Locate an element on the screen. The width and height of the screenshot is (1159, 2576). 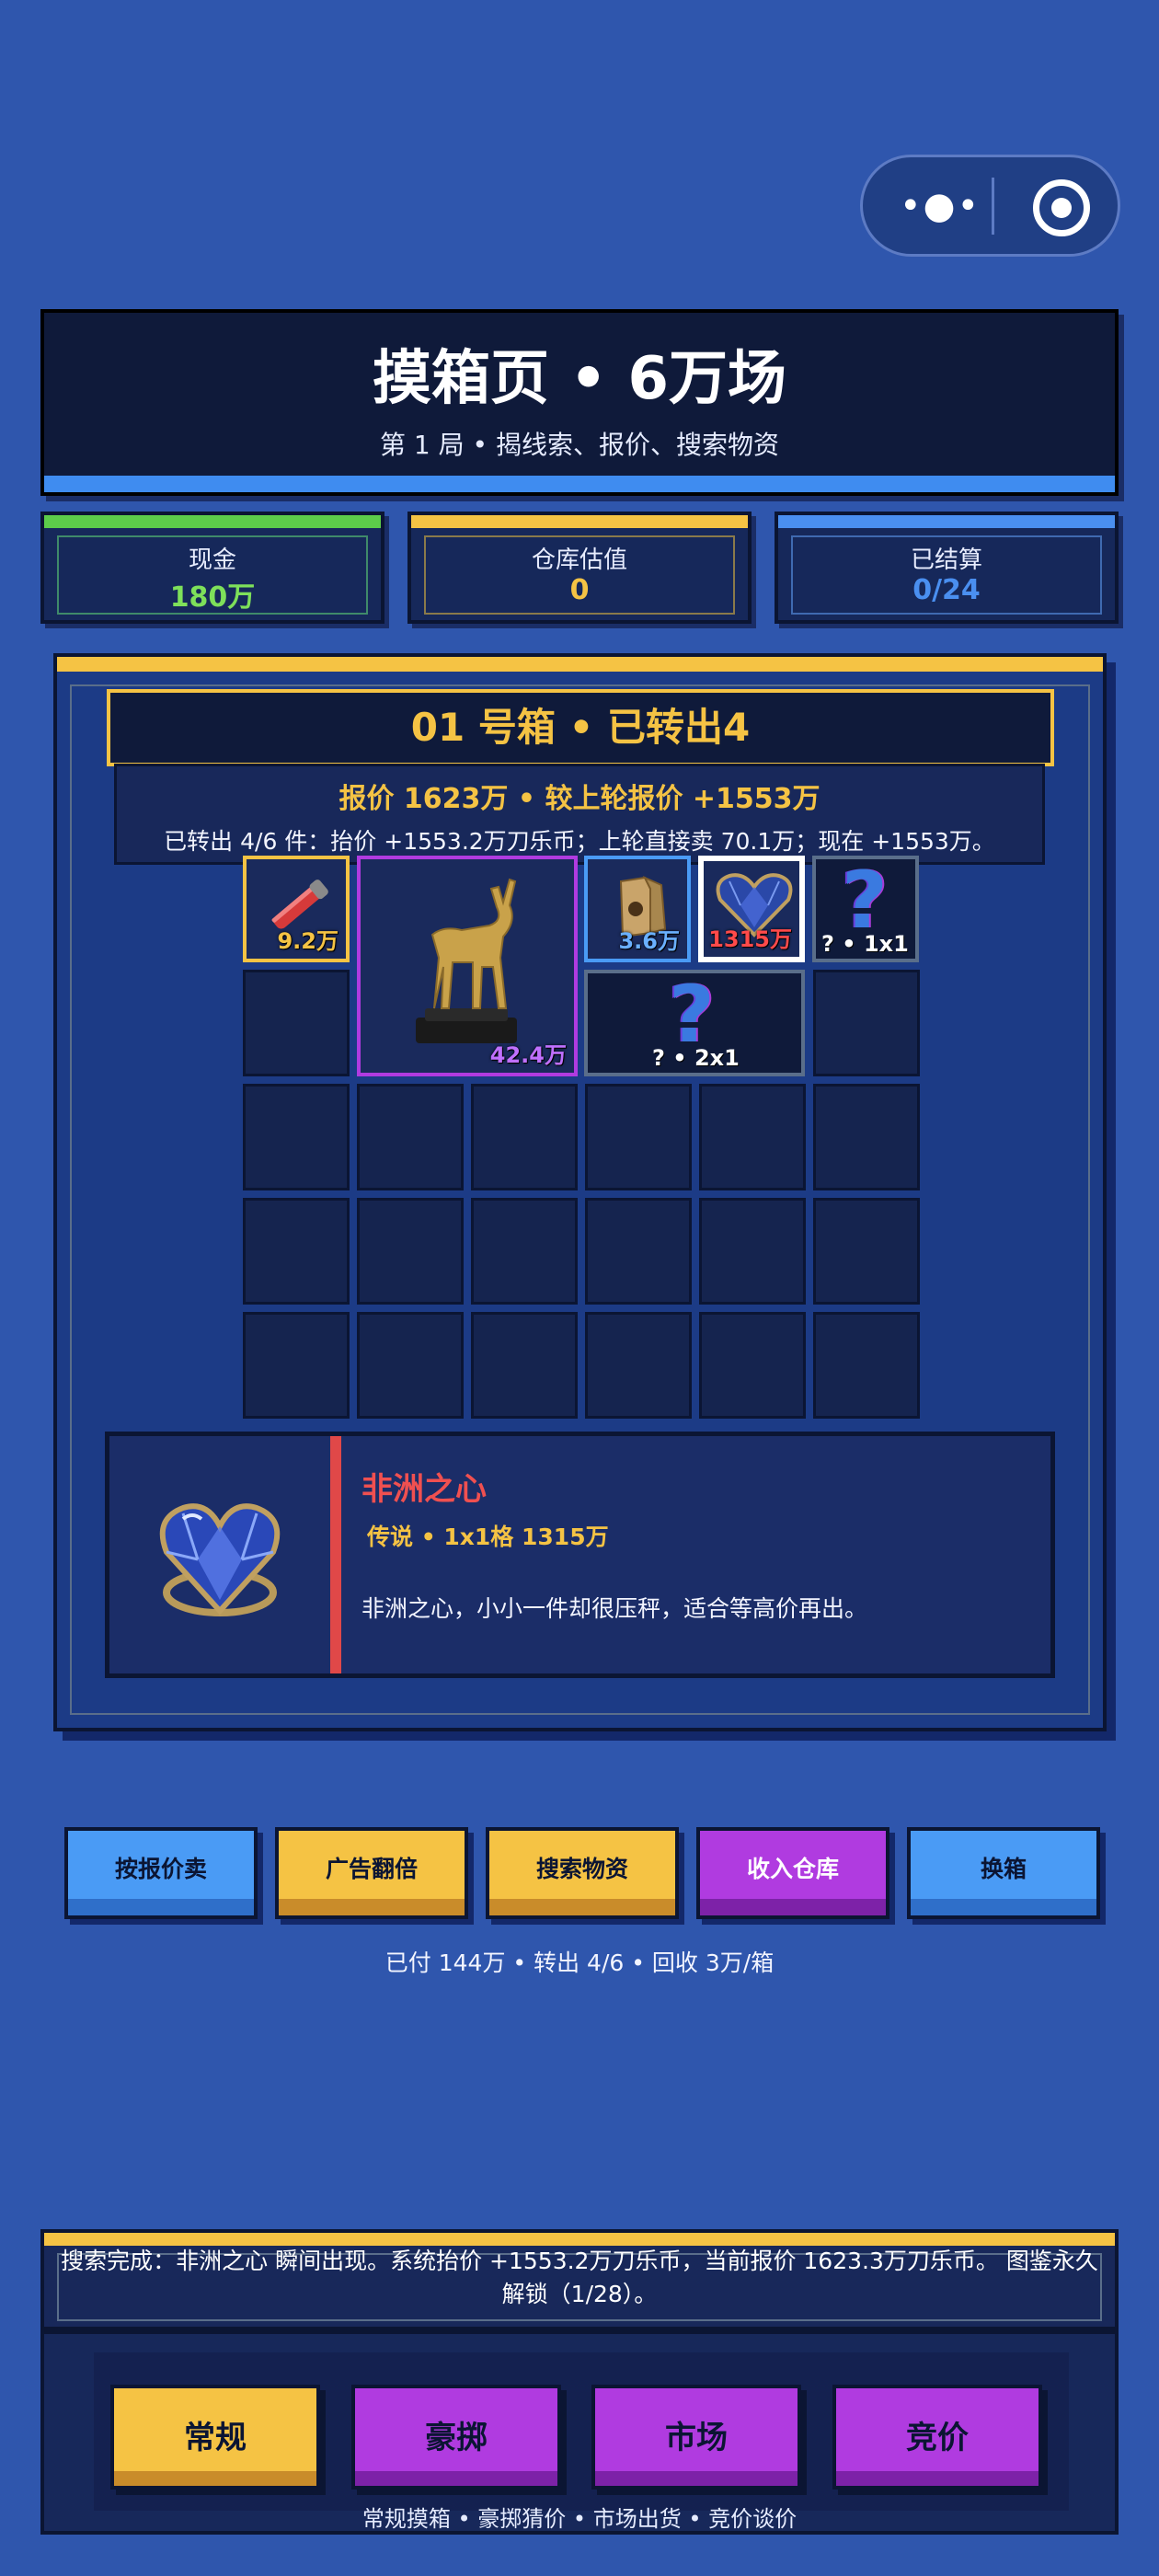
store-warehouse-button: 收入仓库 is located at coordinates (792, 1873).